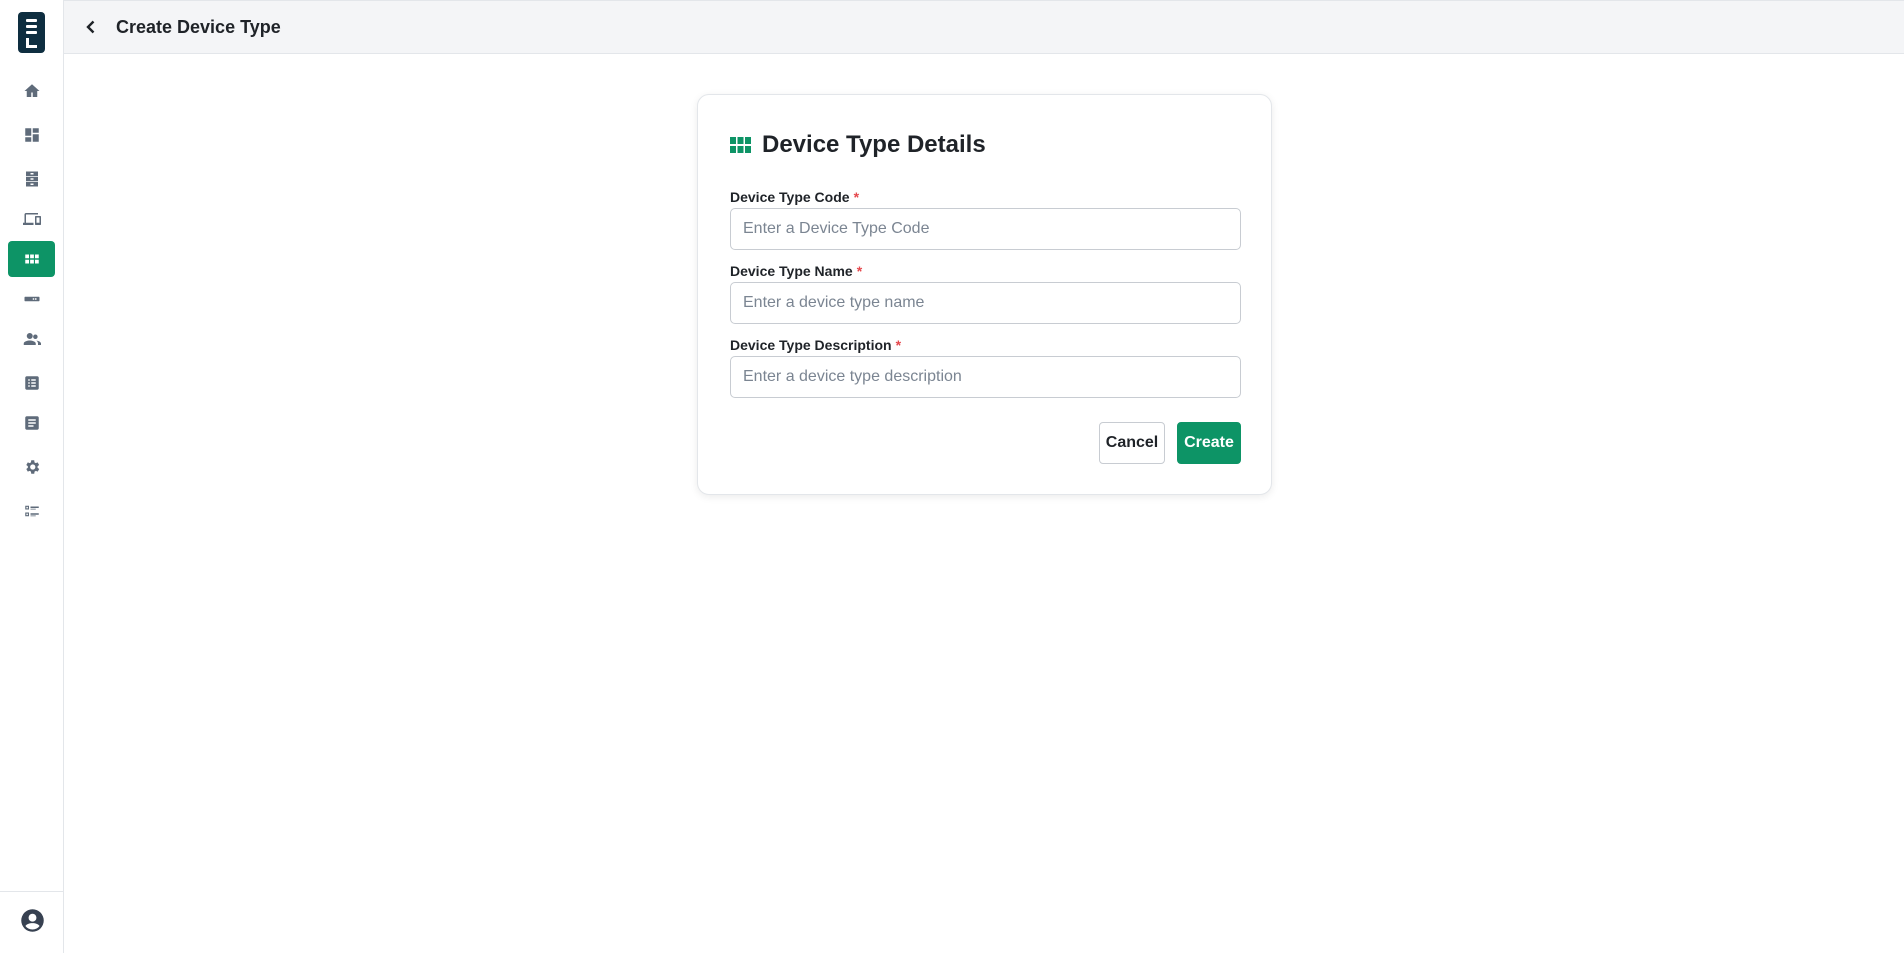 This screenshot has height=953, width=1904. Describe the element at coordinates (1132, 443) in the screenshot. I see `cancel-button: Cancel` at that location.